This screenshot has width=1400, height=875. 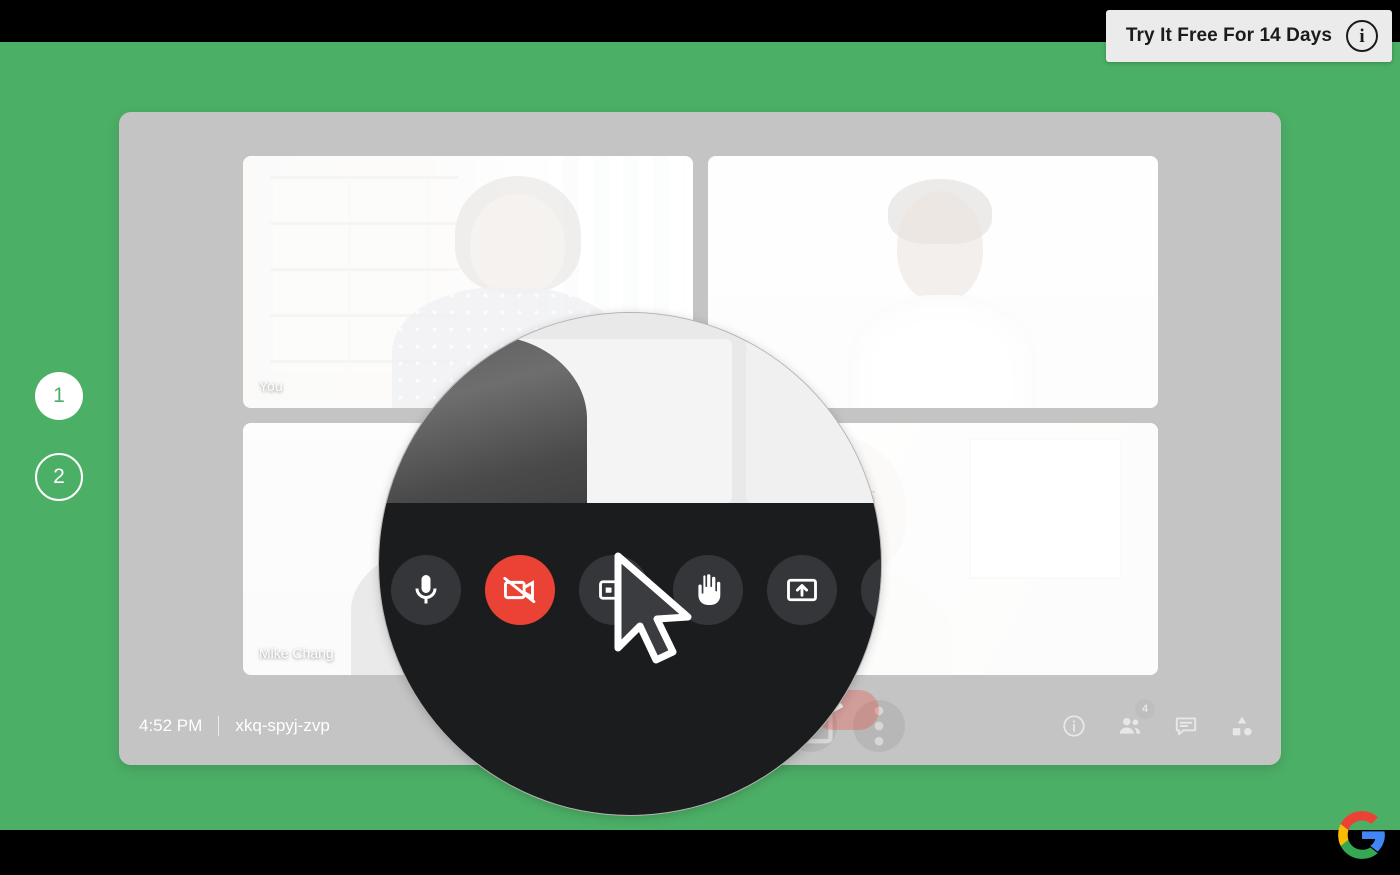 I want to click on step-marker-1: 1, so click(x=59, y=396).